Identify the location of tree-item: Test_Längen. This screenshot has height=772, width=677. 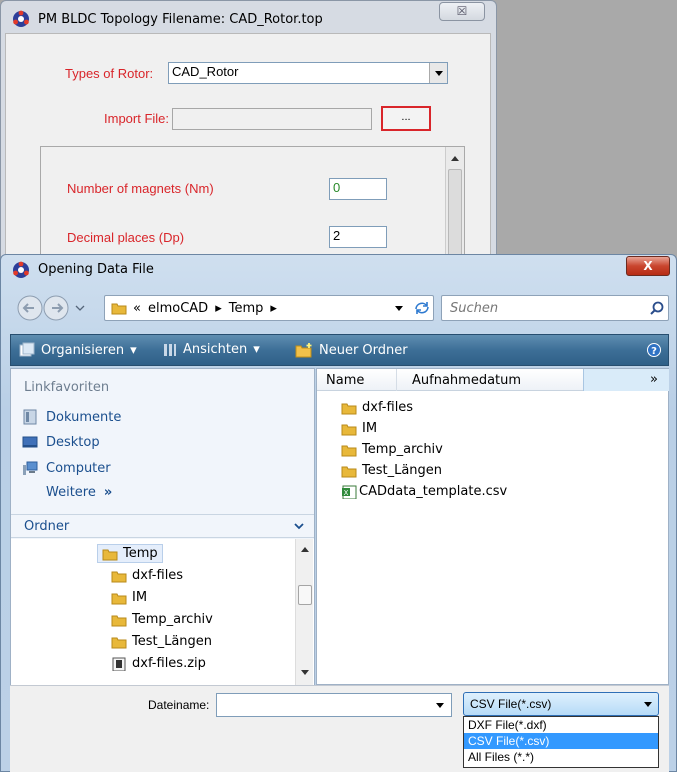
(161, 641).